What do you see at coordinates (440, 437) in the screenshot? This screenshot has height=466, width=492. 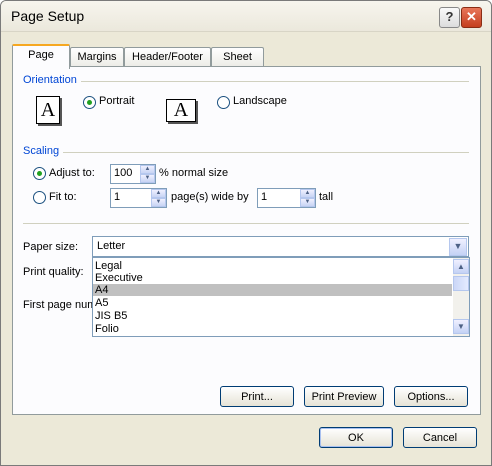 I see `cancel-button: Cancel` at bounding box center [440, 437].